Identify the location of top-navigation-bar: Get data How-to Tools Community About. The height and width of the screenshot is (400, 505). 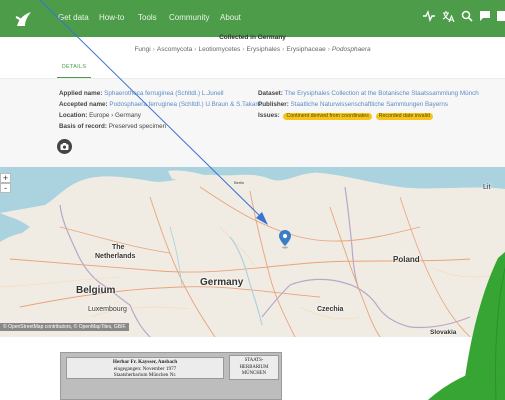
(252, 18).